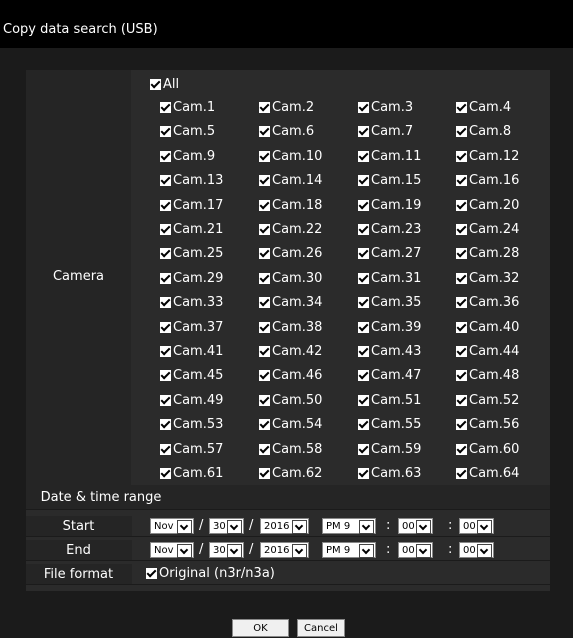 The image size is (573, 638). Describe the element at coordinates (487, 278) in the screenshot. I see `camera-checkbox: Cam.32` at that location.